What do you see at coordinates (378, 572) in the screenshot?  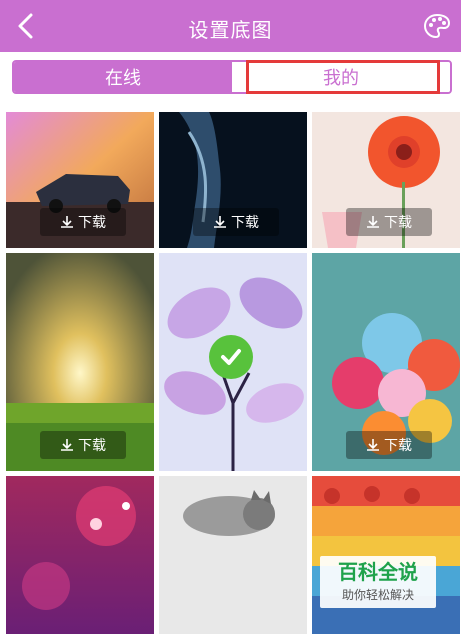 I see `watermark-title: 百科全说` at bounding box center [378, 572].